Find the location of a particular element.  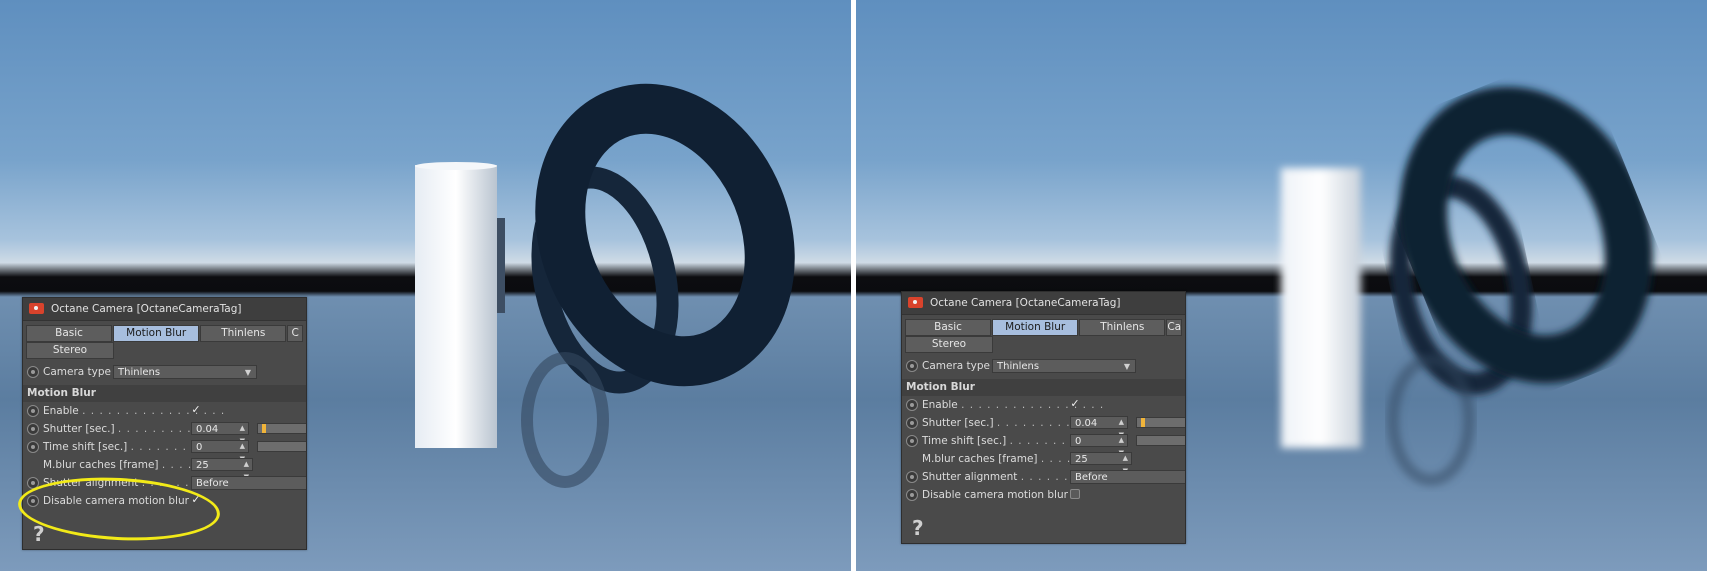

disable-camera-motion-blur-checkbox is located at coordinates (1075, 494).